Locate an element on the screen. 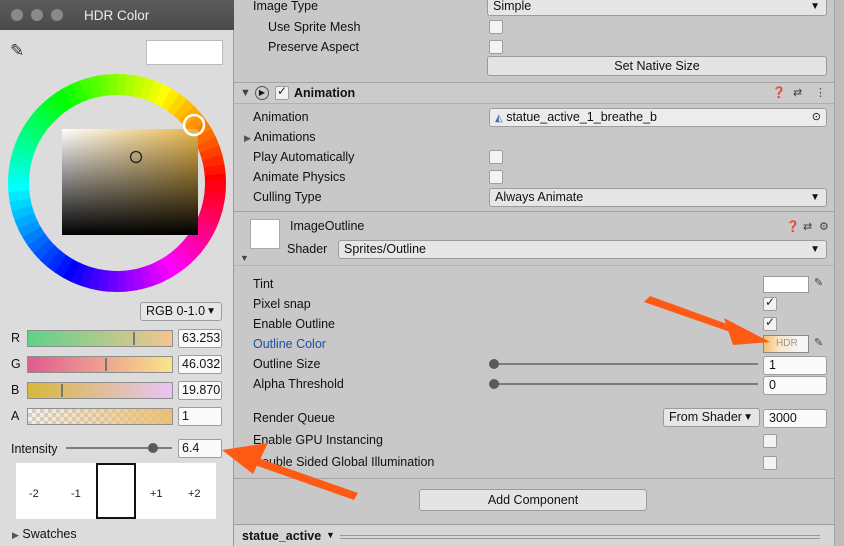  inspector-scrollbar is located at coordinates (839, 273).